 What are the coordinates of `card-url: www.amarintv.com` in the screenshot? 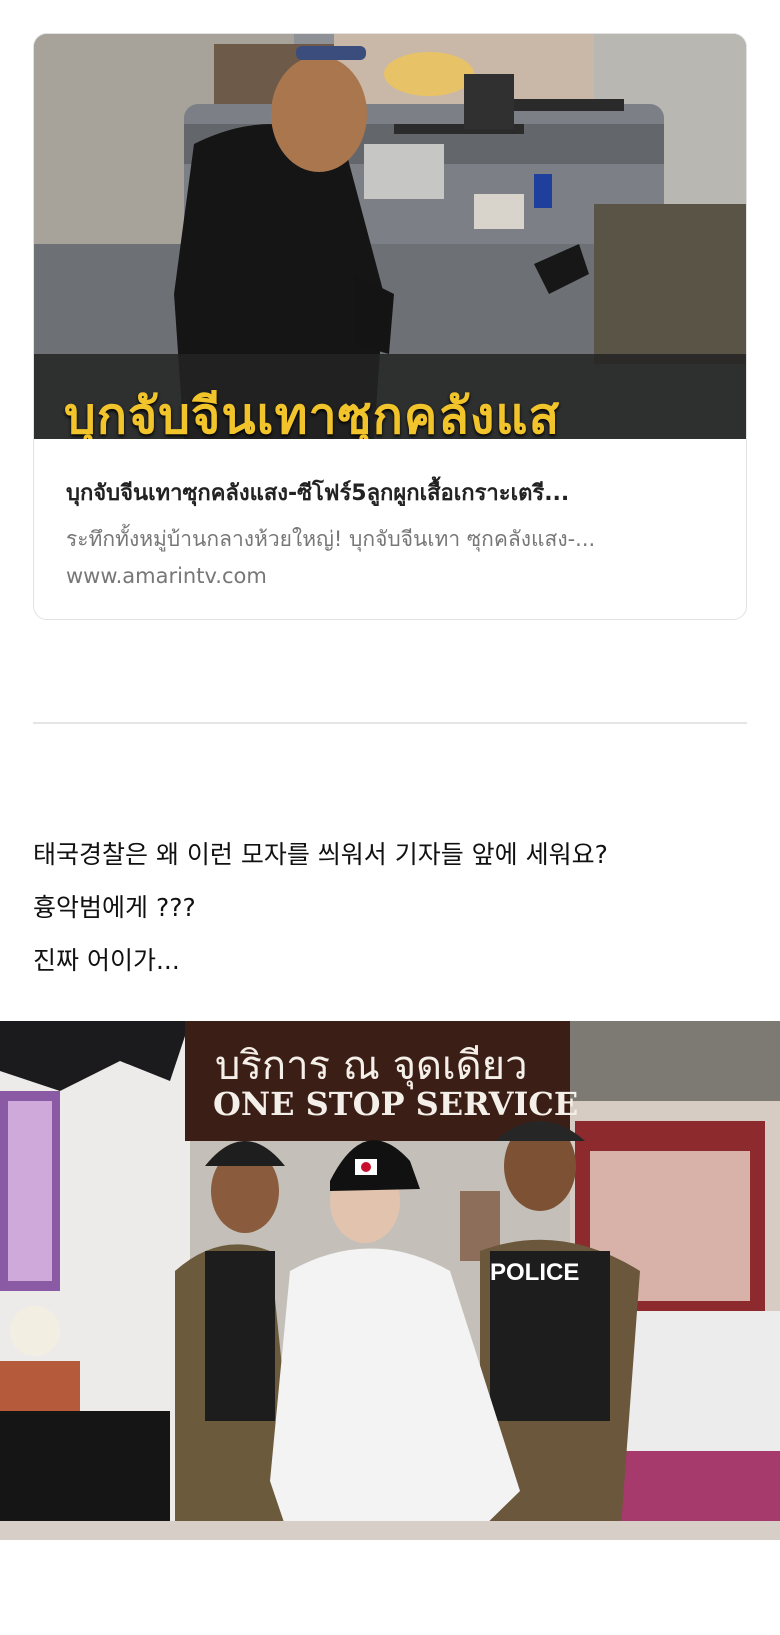 It's located at (166, 576).